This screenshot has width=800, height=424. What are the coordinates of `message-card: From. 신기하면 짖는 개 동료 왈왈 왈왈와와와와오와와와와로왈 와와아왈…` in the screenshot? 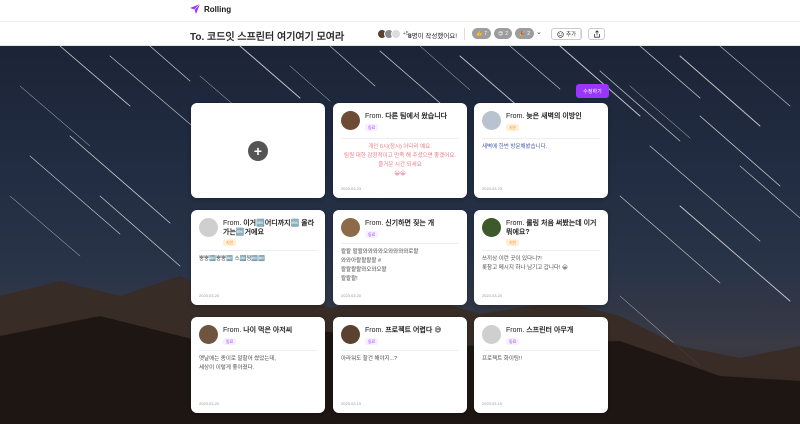 It's located at (400, 257).